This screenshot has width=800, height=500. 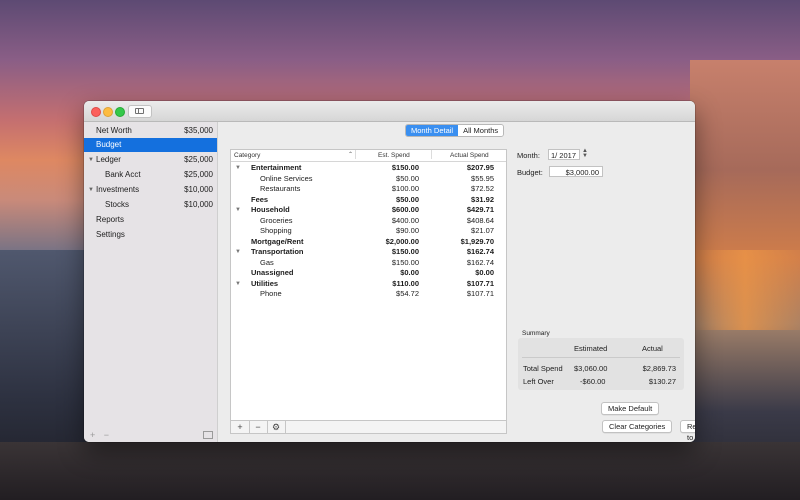 I want to click on actual-spend-cell: $1,929.70, so click(x=477, y=241).